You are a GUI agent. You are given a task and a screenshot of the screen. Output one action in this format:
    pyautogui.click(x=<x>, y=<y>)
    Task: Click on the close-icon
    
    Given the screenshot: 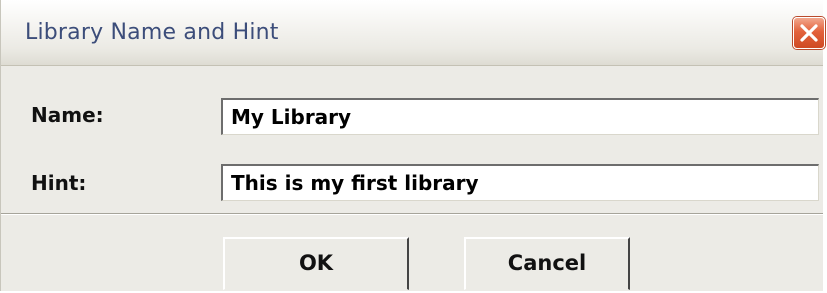 What is the action you would take?
    pyautogui.click(x=809, y=33)
    